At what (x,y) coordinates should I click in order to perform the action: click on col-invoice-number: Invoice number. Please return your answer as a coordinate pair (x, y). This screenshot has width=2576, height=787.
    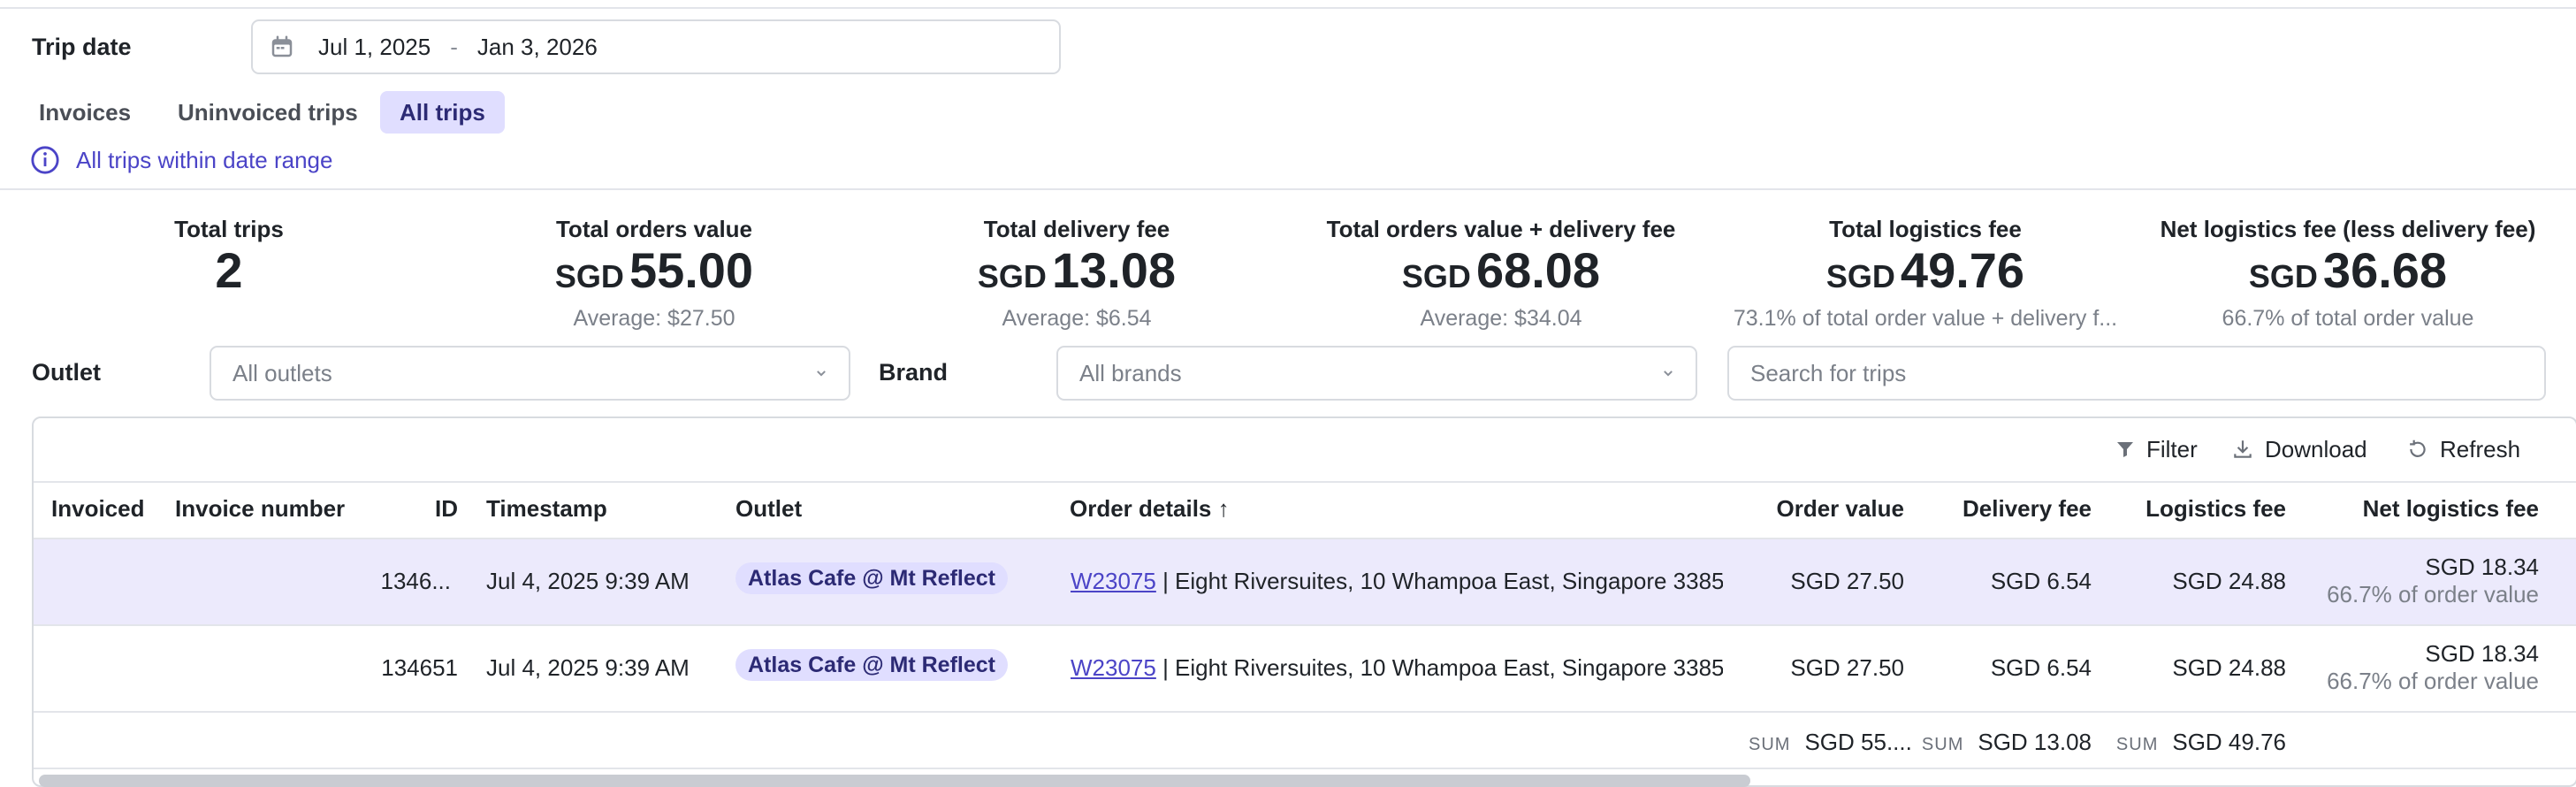
    Looking at the image, I should click on (260, 509).